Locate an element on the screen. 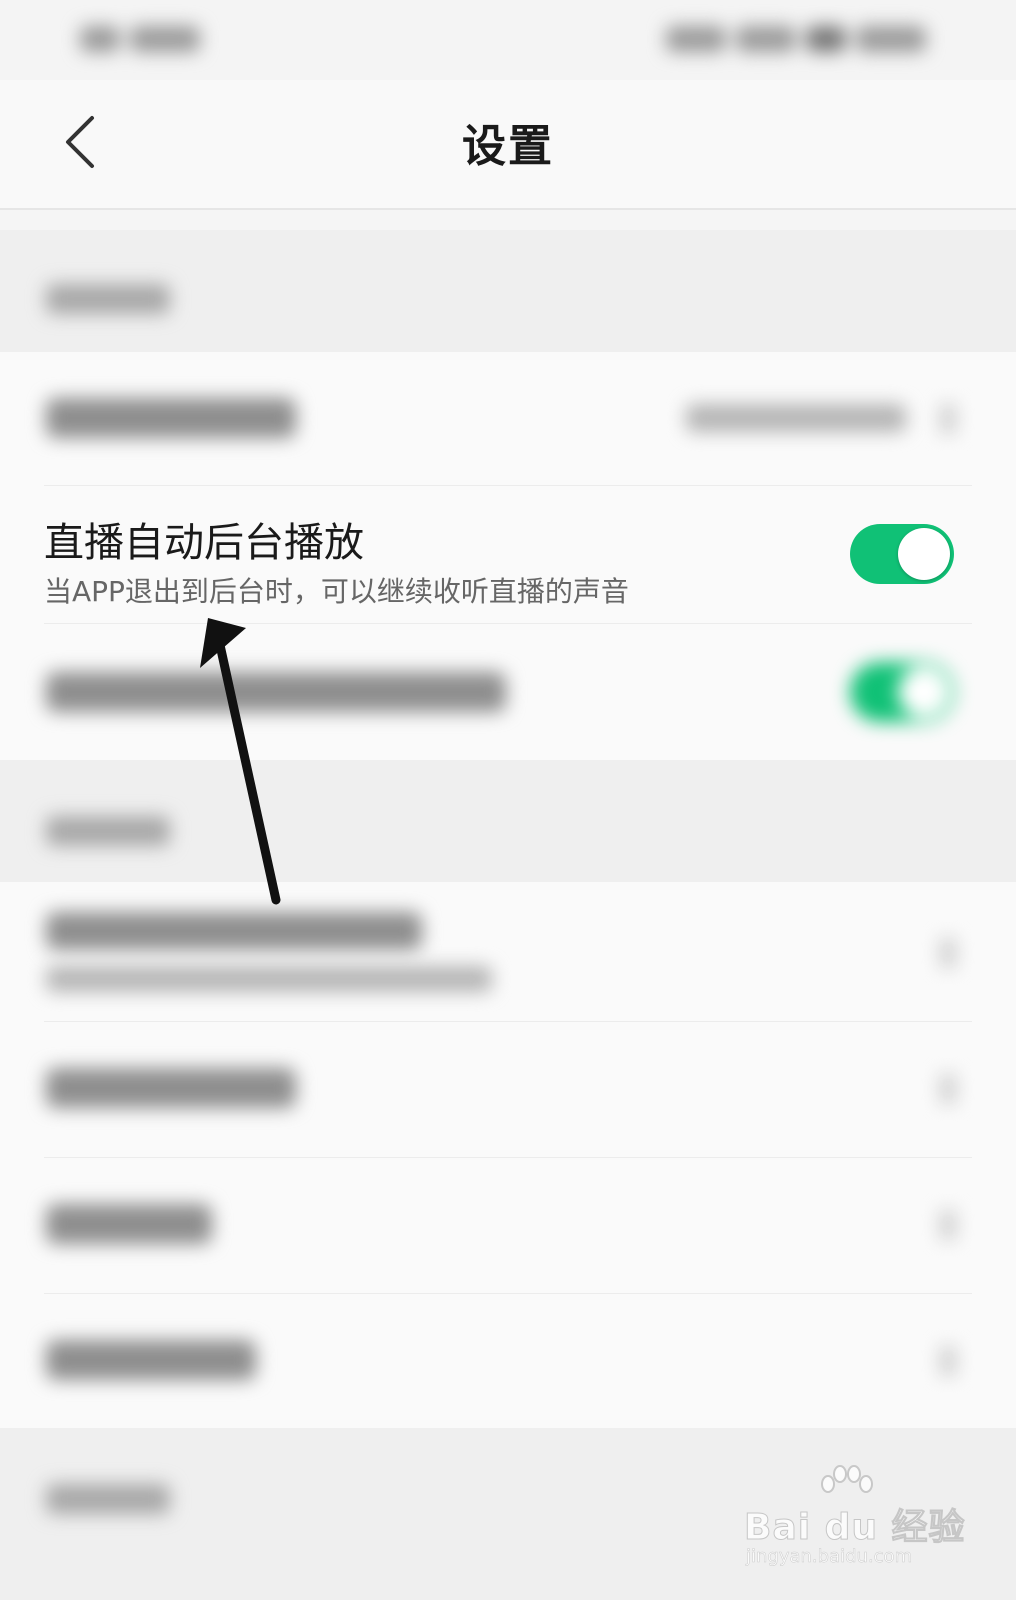  watermark-url-text: jingyan.baidu.com is located at coordinates (829, 1557).